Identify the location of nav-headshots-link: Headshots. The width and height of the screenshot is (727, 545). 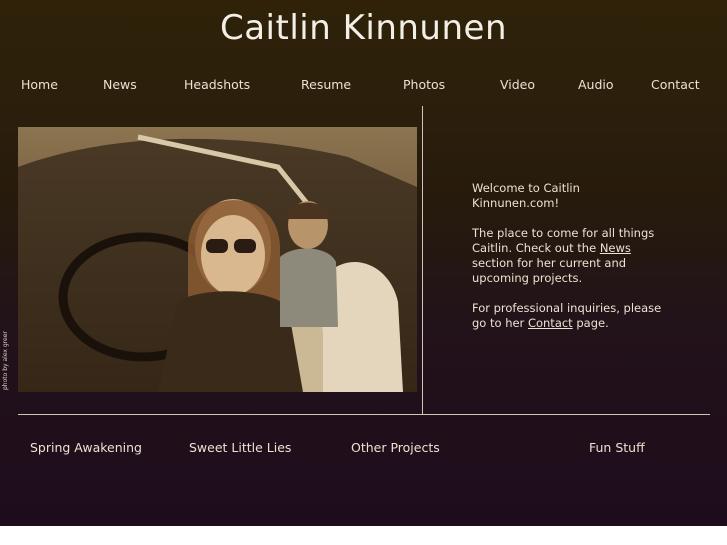
(217, 84).